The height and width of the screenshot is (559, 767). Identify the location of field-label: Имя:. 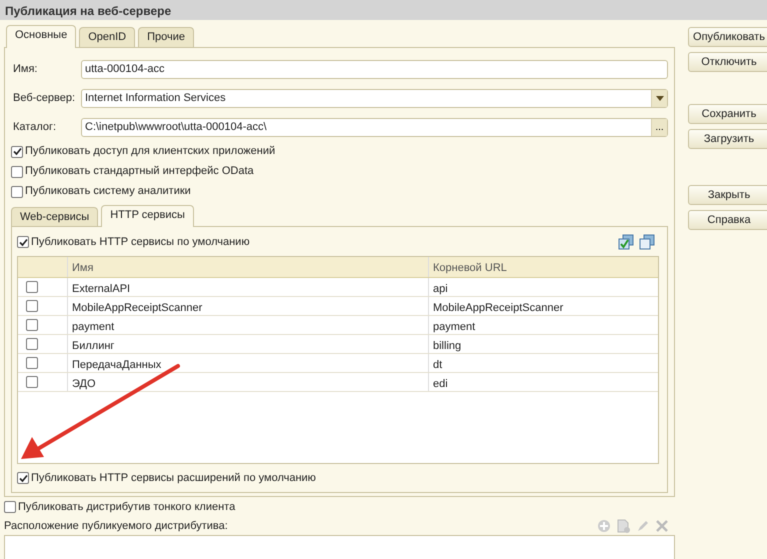
(25, 69).